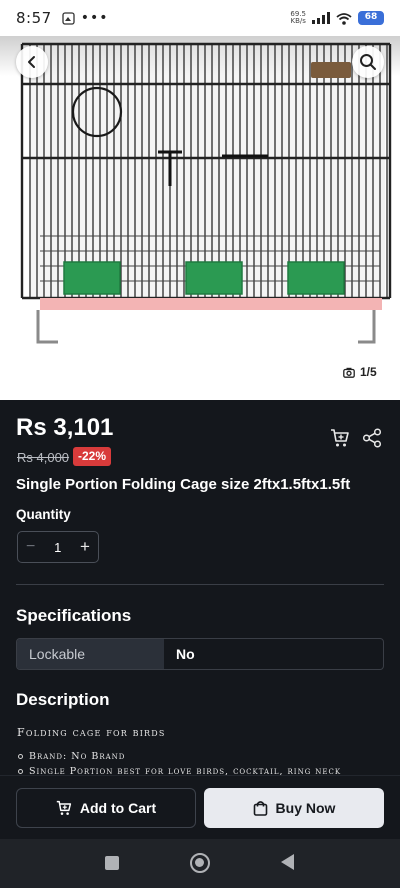 The image size is (400, 888). What do you see at coordinates (305, 808) in the screenshot?
I see `buy-now-label: Buy Now` at bounding box center [305, 808].